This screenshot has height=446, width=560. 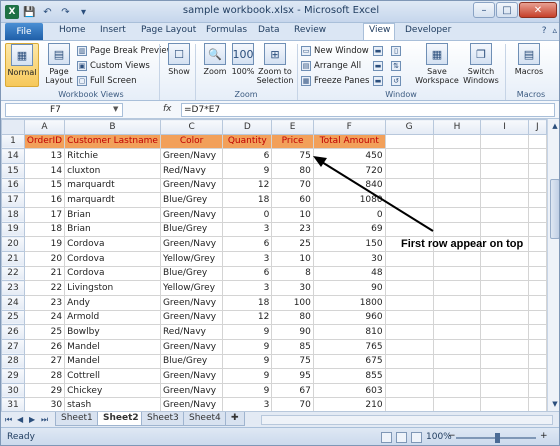 I want to click on cell-price: 75, so click(x=292, y=361).